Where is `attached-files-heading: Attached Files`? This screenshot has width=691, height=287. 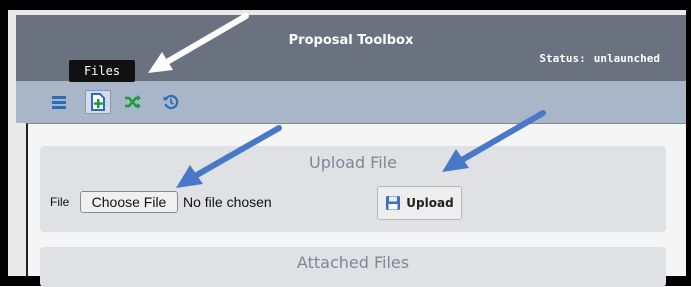
attached-files-heading: Attached Files is located at coordinates (353, 262).